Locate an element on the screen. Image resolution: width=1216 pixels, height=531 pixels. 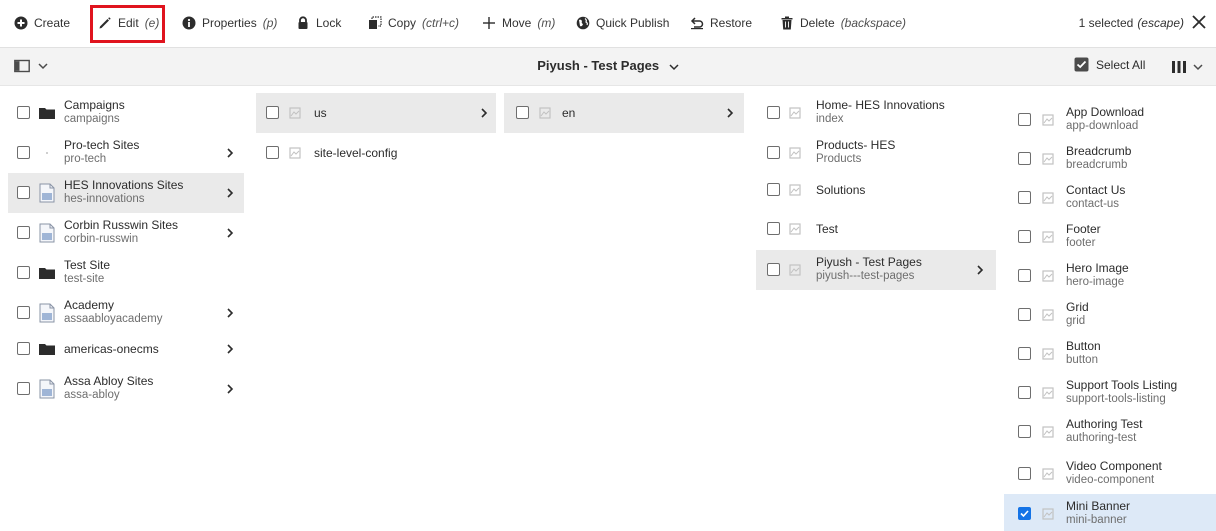
item-name: assaabloyacademy is located at coordinates (113, 319).